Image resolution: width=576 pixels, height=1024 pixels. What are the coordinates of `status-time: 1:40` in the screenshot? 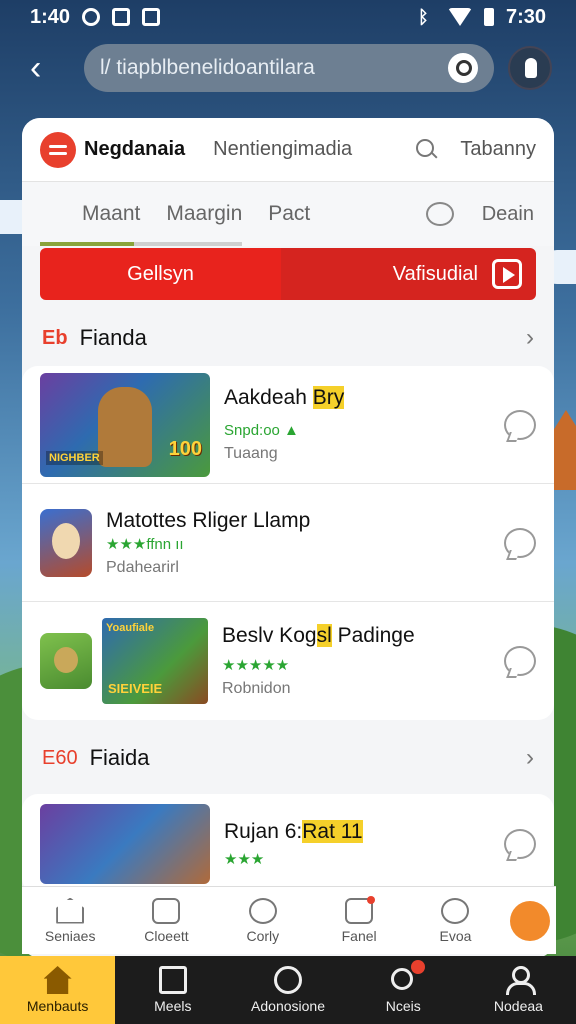 It's located at (50, 16).